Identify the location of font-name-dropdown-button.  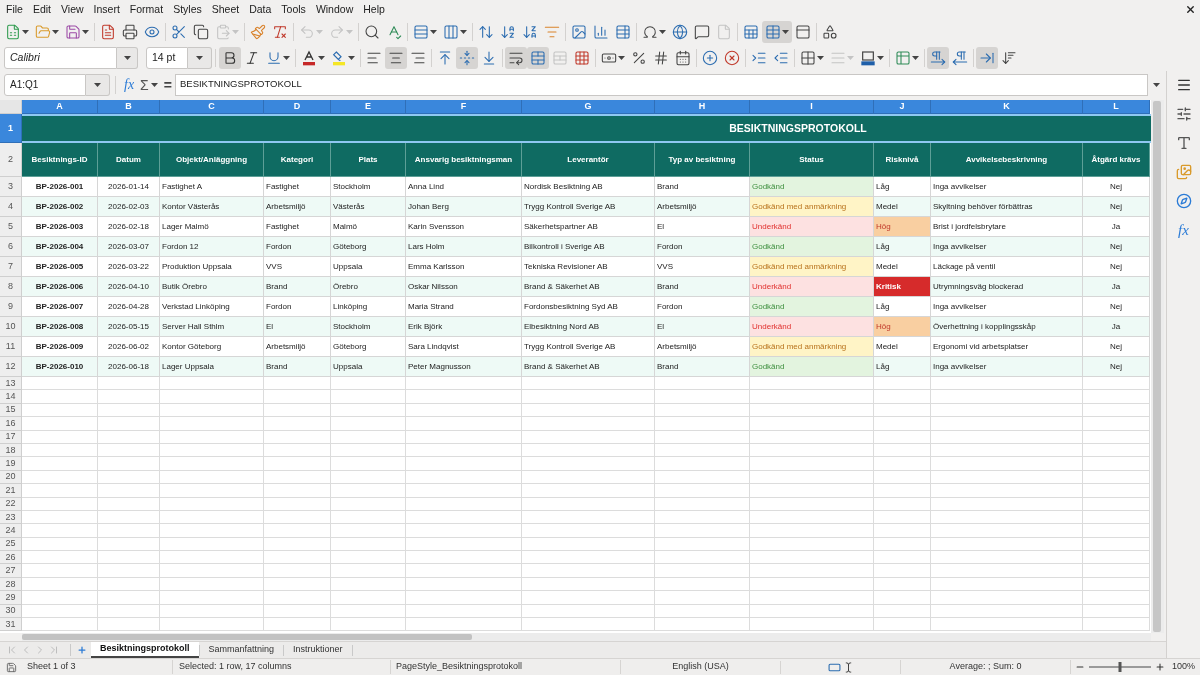
(127, 57).